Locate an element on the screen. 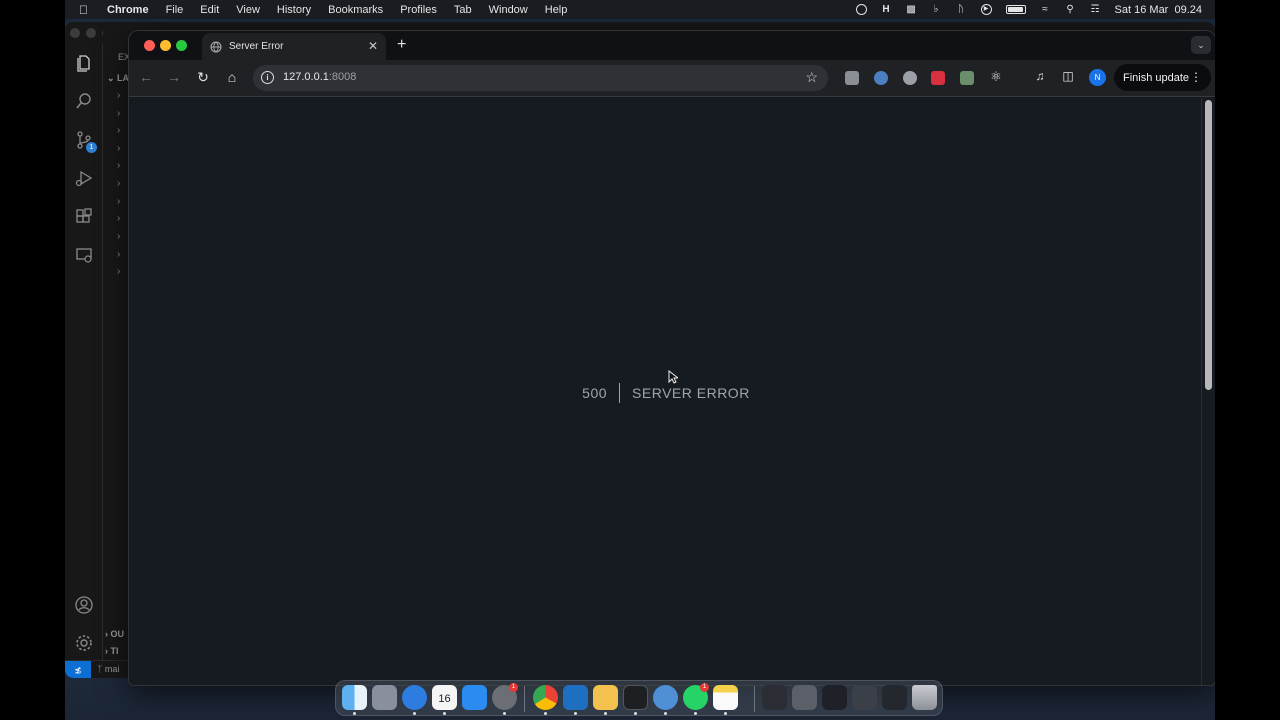 The height and width of the screenshot is (720, 1280). search-icon is located at coordinates (84, 101).